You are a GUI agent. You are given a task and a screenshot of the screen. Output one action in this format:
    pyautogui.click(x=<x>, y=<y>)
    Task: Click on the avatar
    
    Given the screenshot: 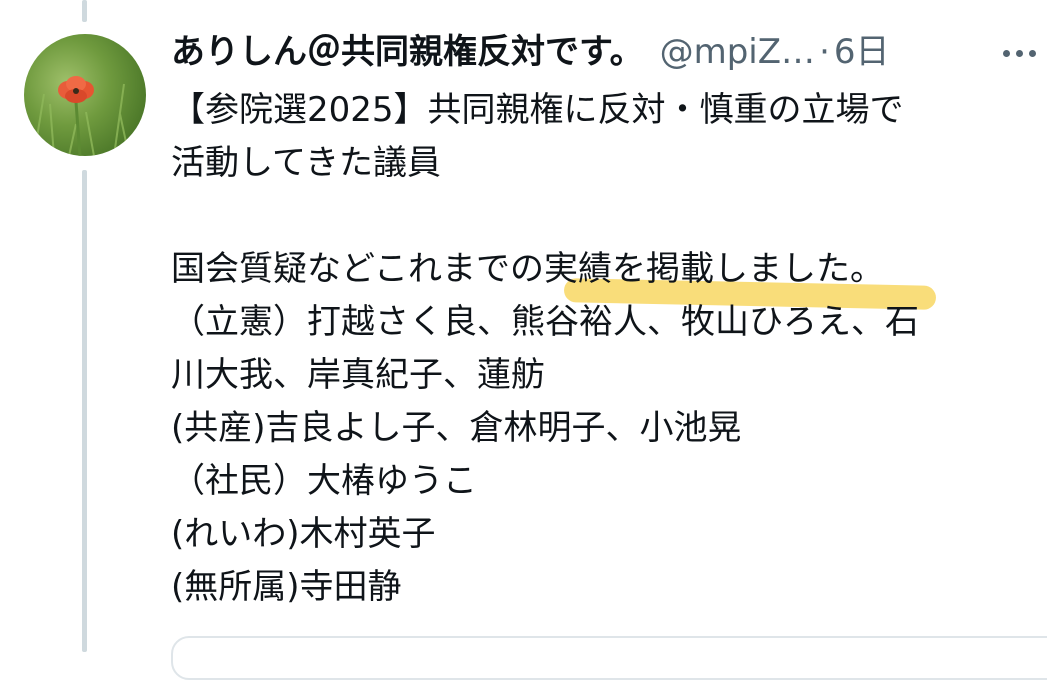 What is the action you would take?
    pyautogui.click(x=85, y=95)
    